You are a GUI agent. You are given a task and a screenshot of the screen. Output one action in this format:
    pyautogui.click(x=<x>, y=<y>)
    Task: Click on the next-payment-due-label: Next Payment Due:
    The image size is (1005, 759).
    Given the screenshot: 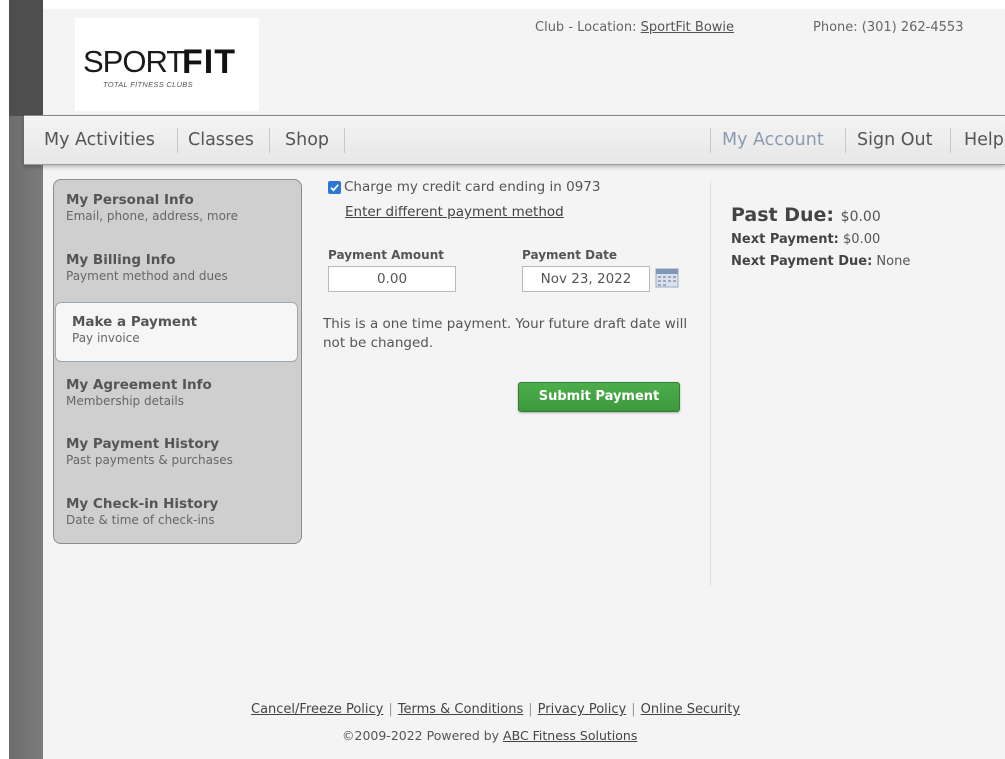 What is the action you would take?
    pyautogui.click(x=802, y=261)
    